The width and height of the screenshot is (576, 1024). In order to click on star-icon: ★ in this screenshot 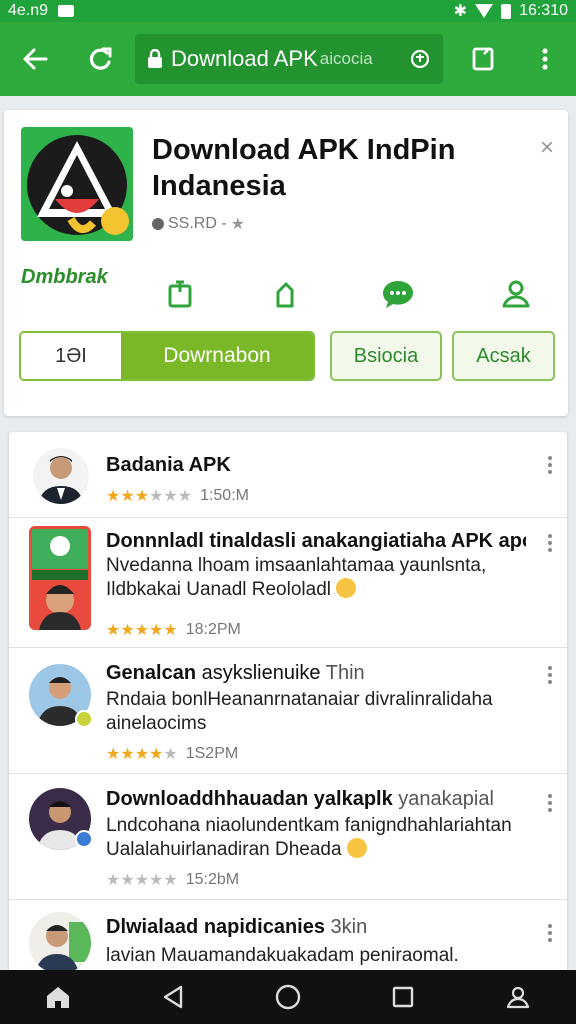, I will do `click(238, 224)`.